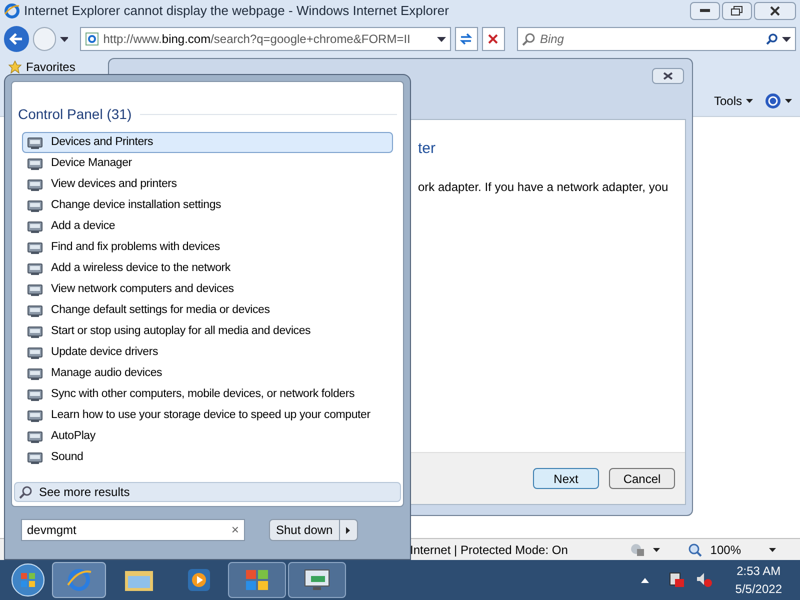 Image resolution: width=800 pixels, height=600 pixels. Describe the element at coordinates (207, 415) in the screenshot. I see `search-result-item: Learn how to use your storage device to speed up your computer` at that location.